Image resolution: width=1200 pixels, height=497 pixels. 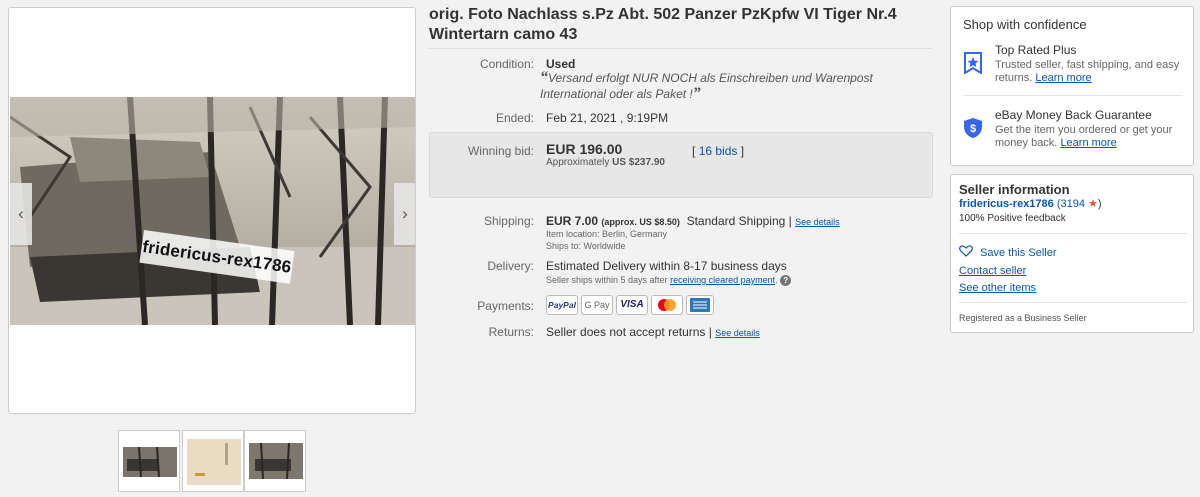 What do you see at coordinates (500, 151) in the screenshot?
I see `winning-bid-label: Winning bid:` at bounding box center [500, 151].